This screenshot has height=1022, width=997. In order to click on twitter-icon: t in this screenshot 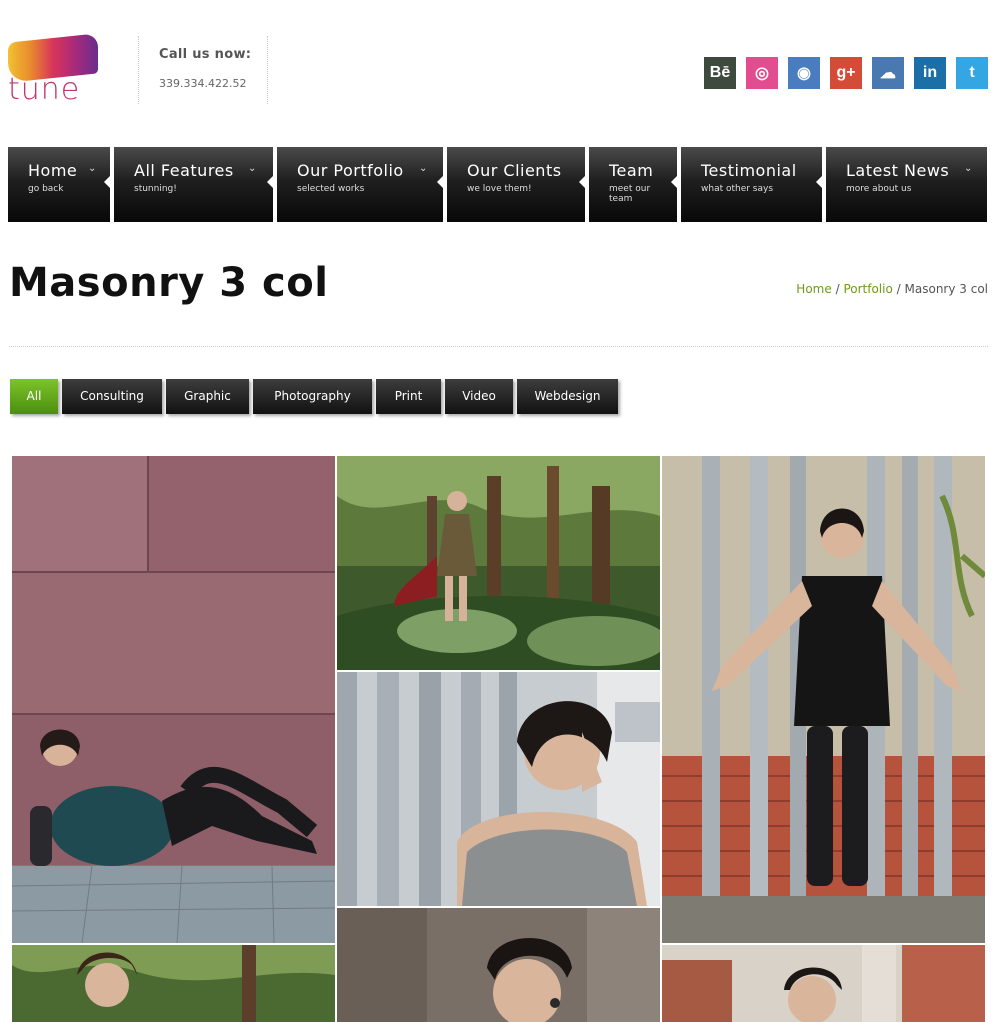, I will do `click(972, 73)`.